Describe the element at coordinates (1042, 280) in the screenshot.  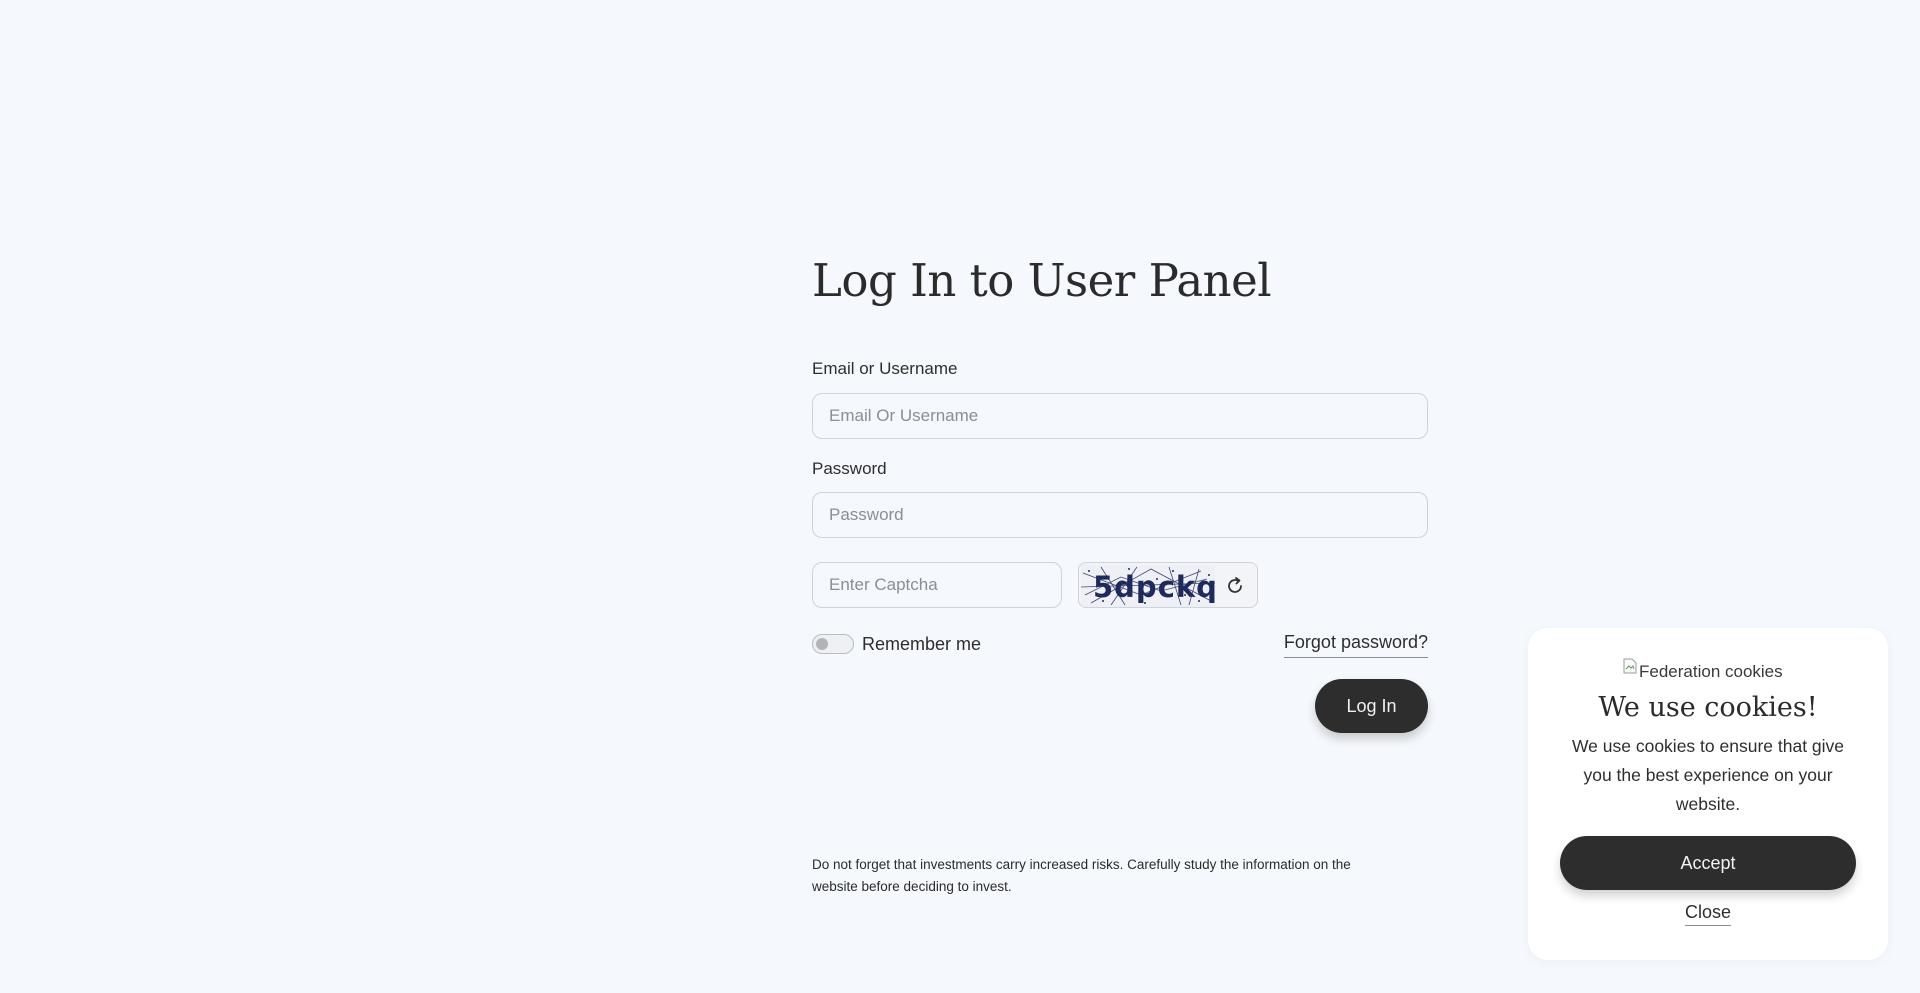
I see `page-title: Log In to User Panel` at that location.